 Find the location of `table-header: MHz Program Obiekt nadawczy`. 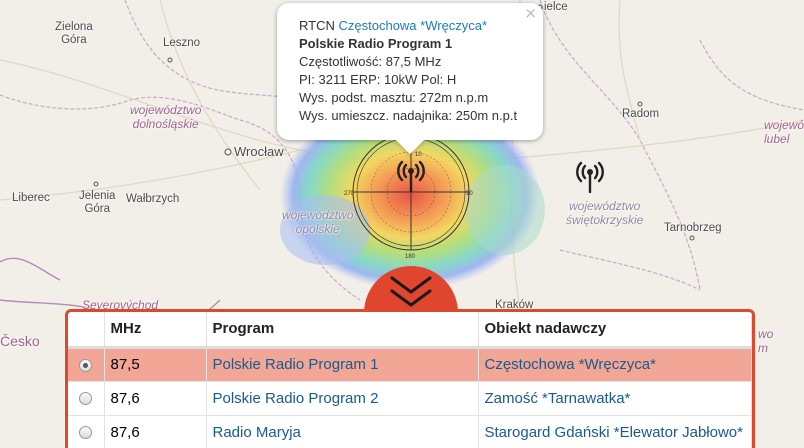

table-header: MHz Program Obiekt nadawczy is located at coordinates (410, 330).